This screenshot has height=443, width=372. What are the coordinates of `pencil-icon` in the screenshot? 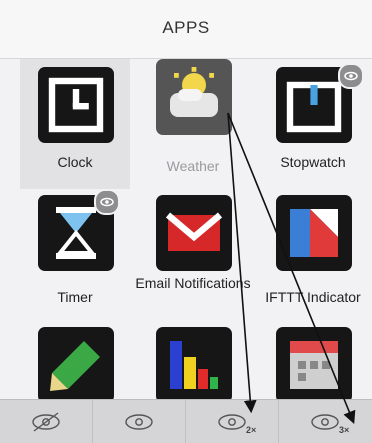 It's located at (76, 363).